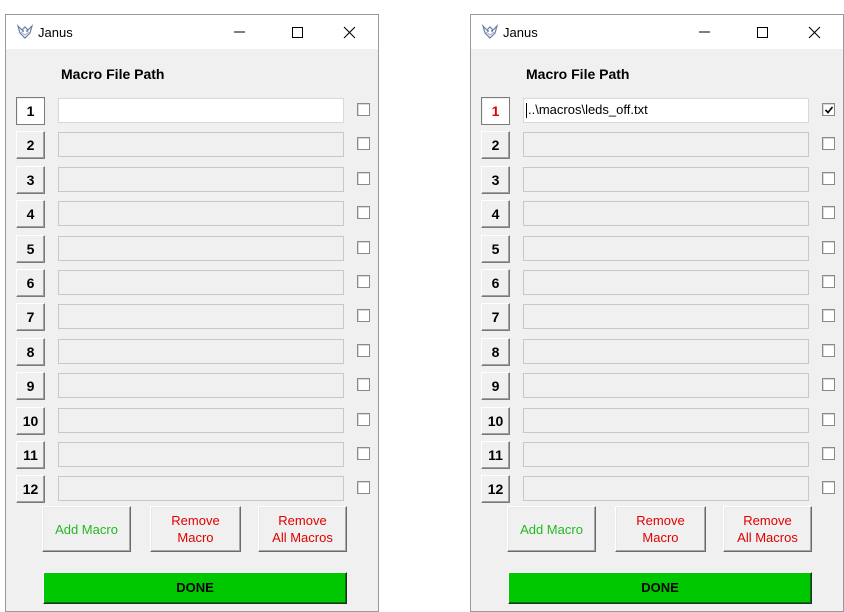 This screenshot has height=612, width=844. Describe the element at coordinates (526, 111) in the screenshot. I see `text-caret` at that location.